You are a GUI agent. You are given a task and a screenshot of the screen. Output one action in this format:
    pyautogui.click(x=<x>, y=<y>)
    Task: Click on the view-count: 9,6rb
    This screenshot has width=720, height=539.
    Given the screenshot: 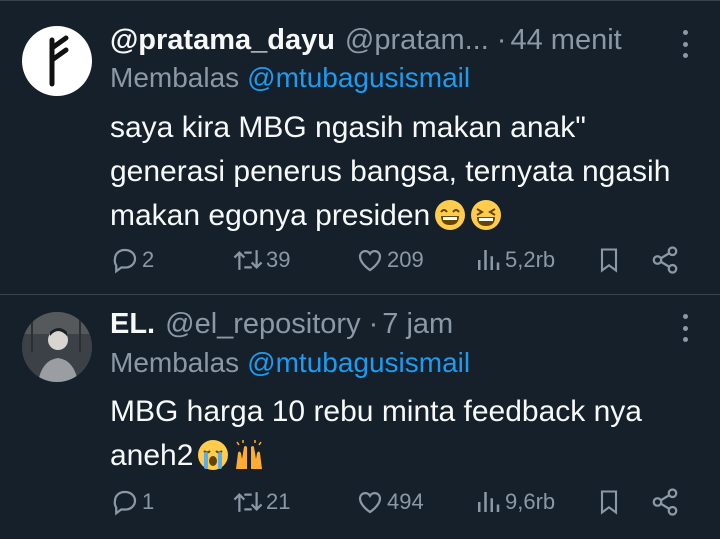 What is the action you would take?
    pyautogui.click(x=530, y=501)
    